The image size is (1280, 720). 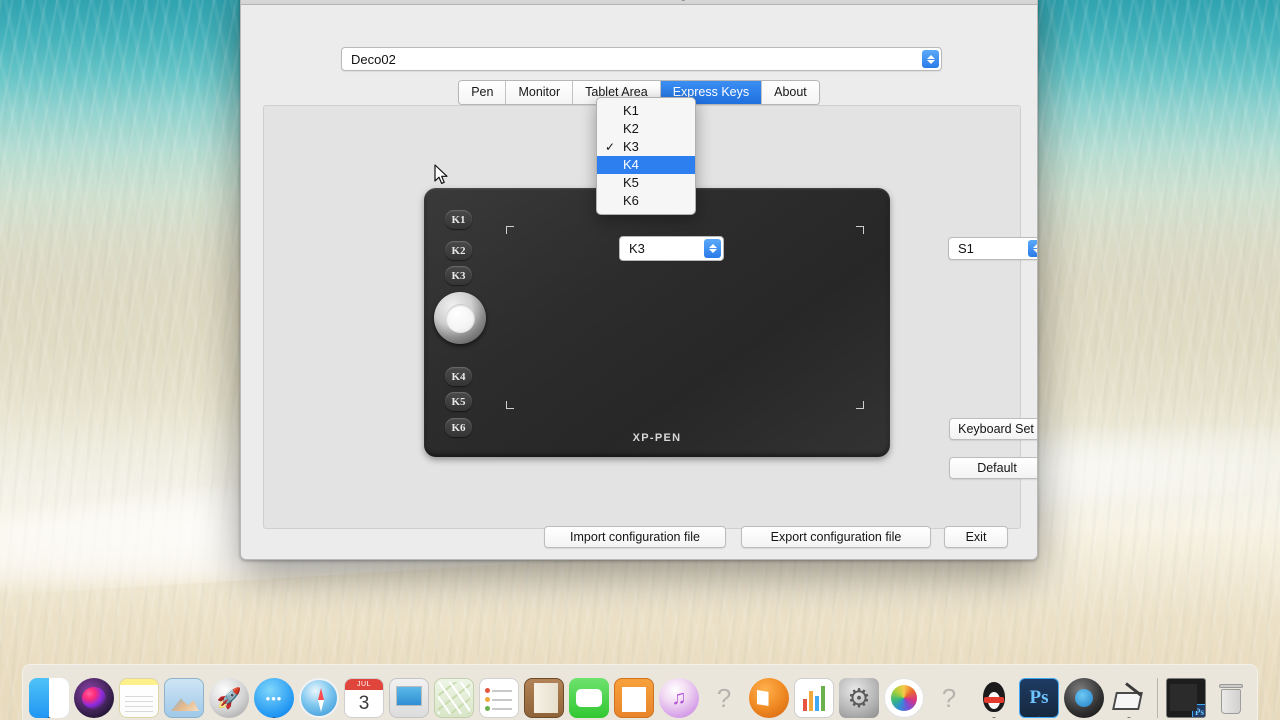 I want to click on keyboard-set-button: Keyboard Set, so click(x=993, y=429).